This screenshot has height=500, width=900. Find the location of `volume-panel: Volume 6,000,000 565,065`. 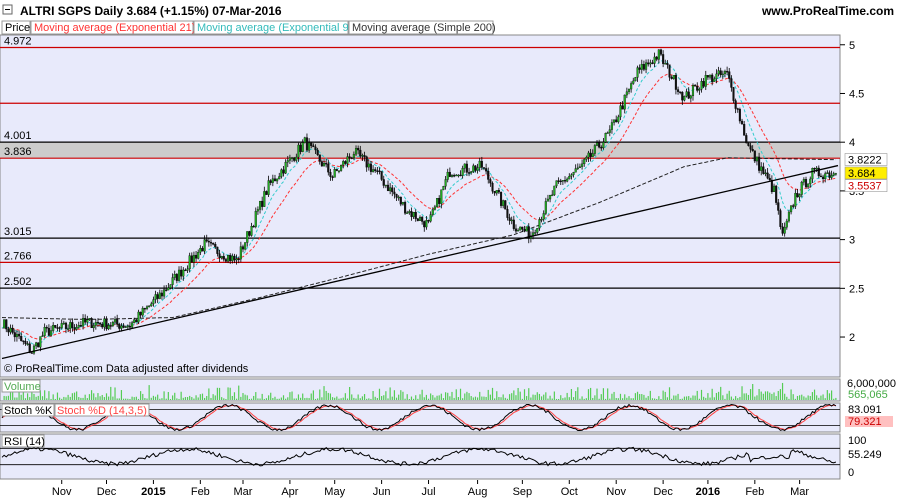

volume-panel: Volume 6,000,000 565,065 is located at coordinates (448, 390).